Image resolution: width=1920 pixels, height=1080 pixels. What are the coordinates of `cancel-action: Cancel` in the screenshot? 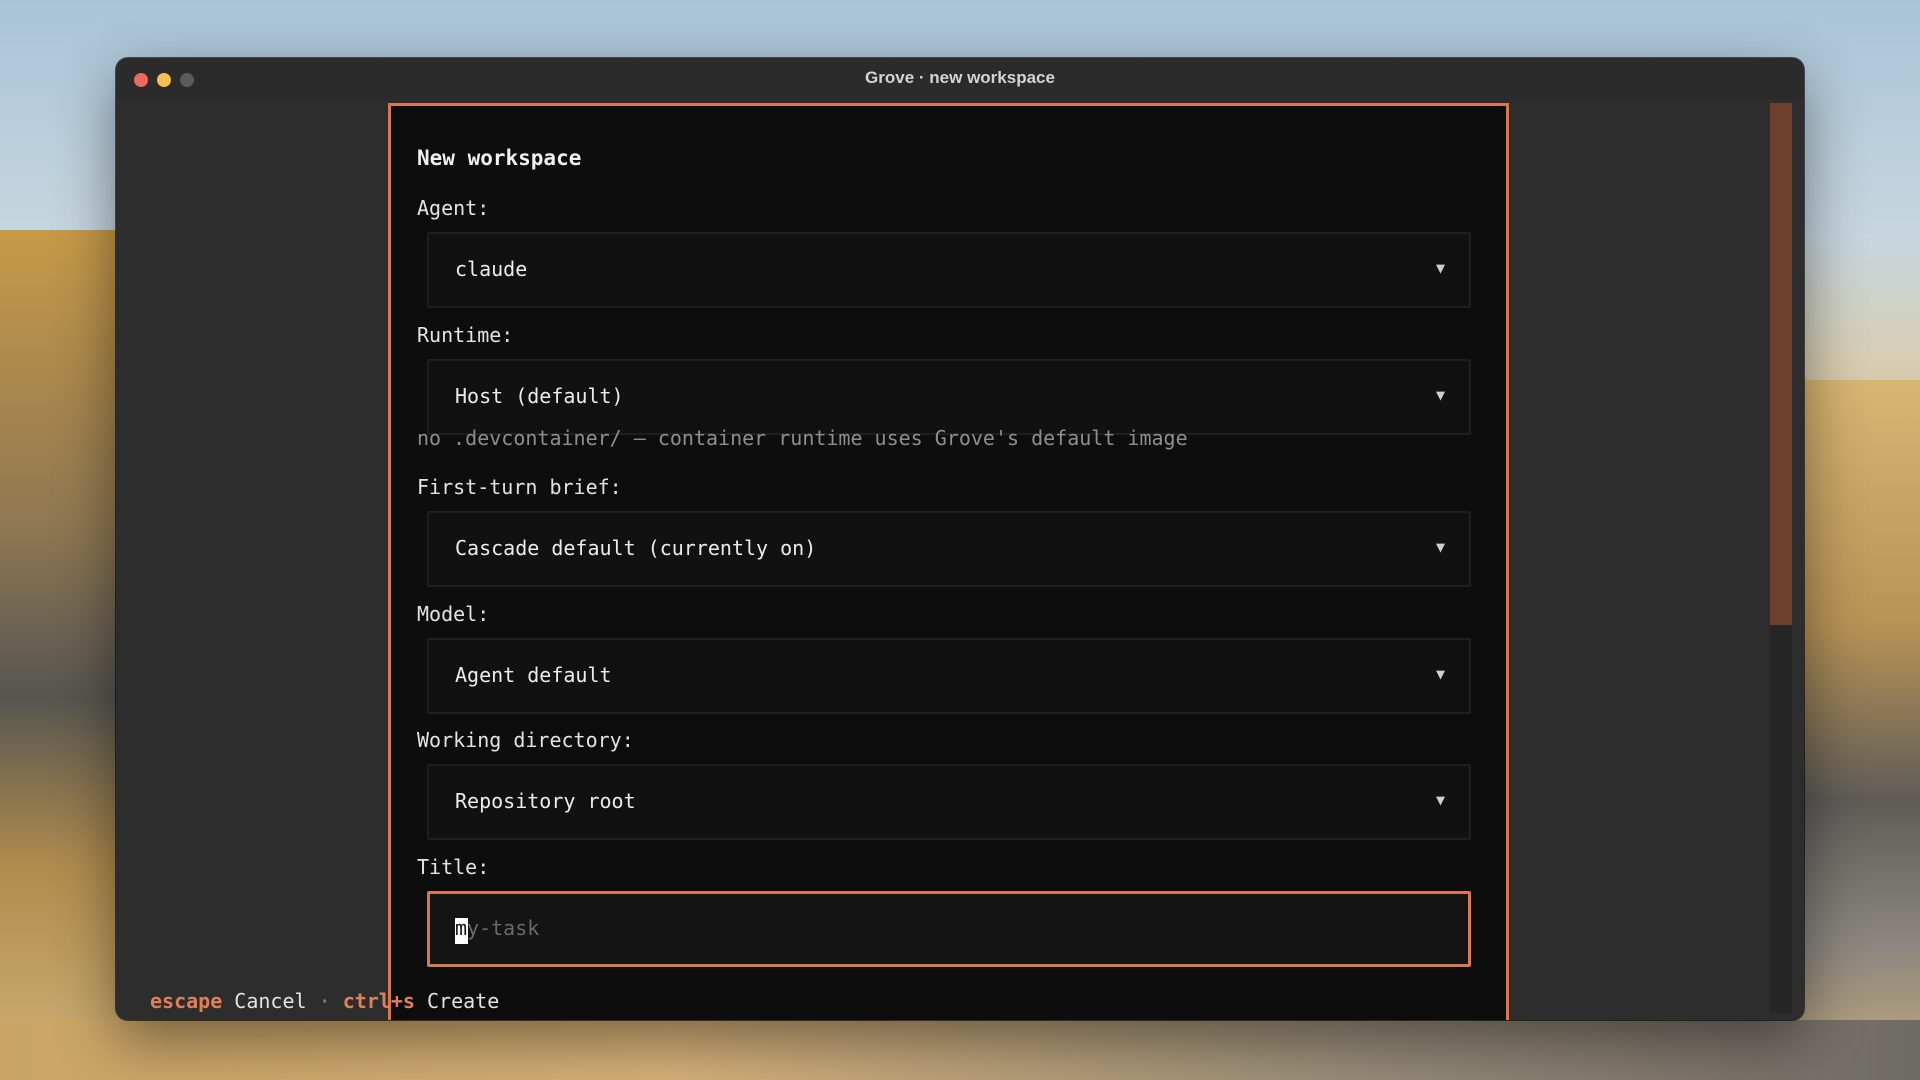 It's located at (270, 1001).